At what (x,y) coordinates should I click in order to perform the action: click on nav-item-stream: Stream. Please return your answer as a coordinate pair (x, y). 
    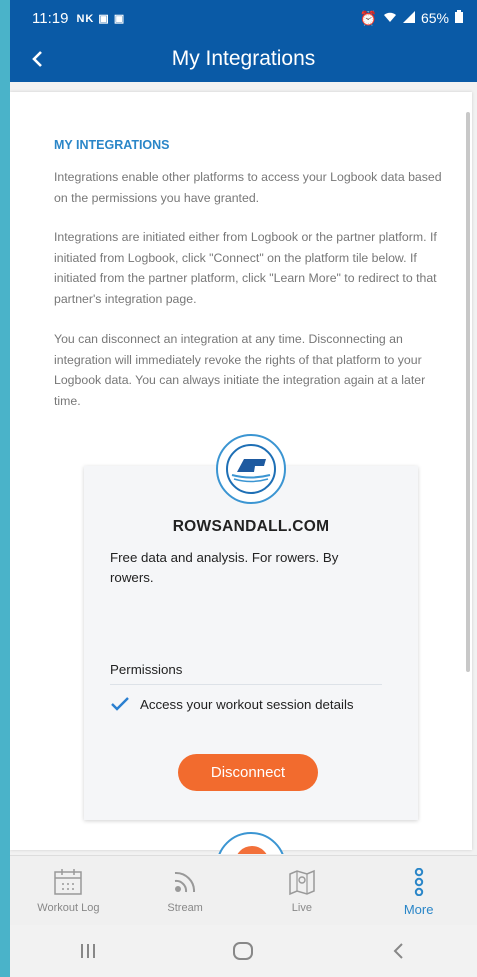
    Looking at the image, I should click on (185, 890).